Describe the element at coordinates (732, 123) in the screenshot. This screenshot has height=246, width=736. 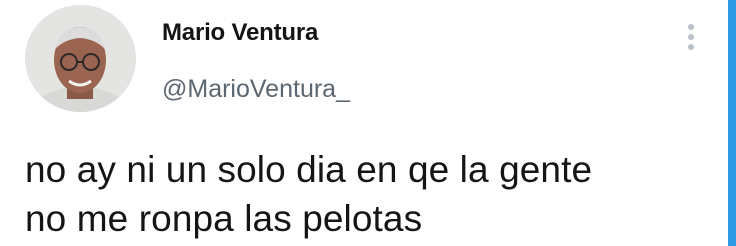
I see `edge-strip` at that location.